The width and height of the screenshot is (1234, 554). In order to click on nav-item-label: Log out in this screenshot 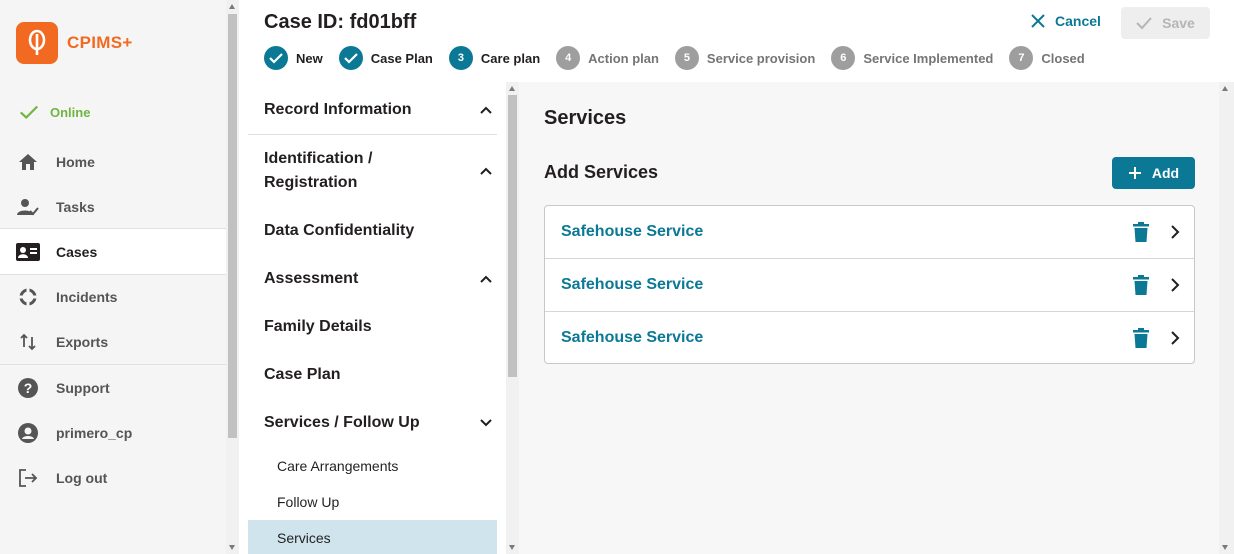, I will do `click(82, 477)`.